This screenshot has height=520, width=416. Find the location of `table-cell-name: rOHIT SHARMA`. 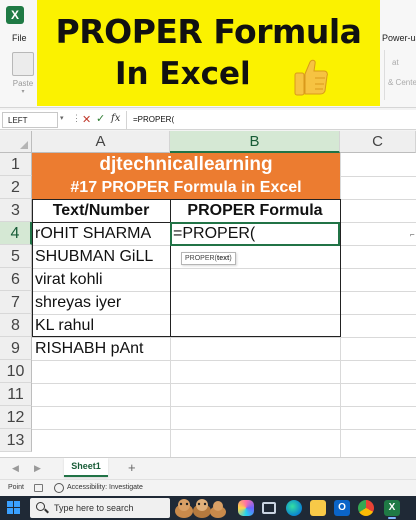

table-cell-name: rOHIT SHARMA is located at coordinates (101, 233).